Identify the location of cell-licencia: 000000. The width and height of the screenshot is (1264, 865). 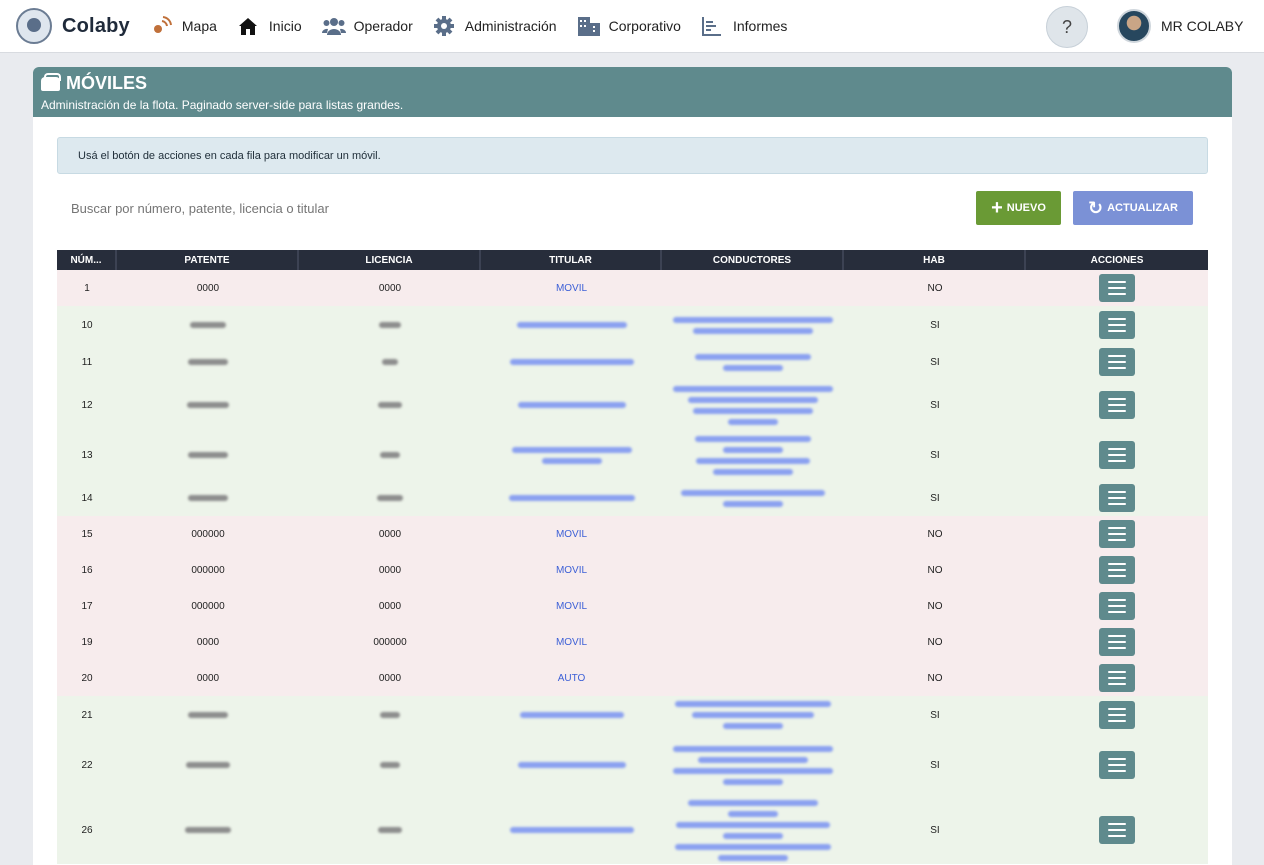
(390, 642).